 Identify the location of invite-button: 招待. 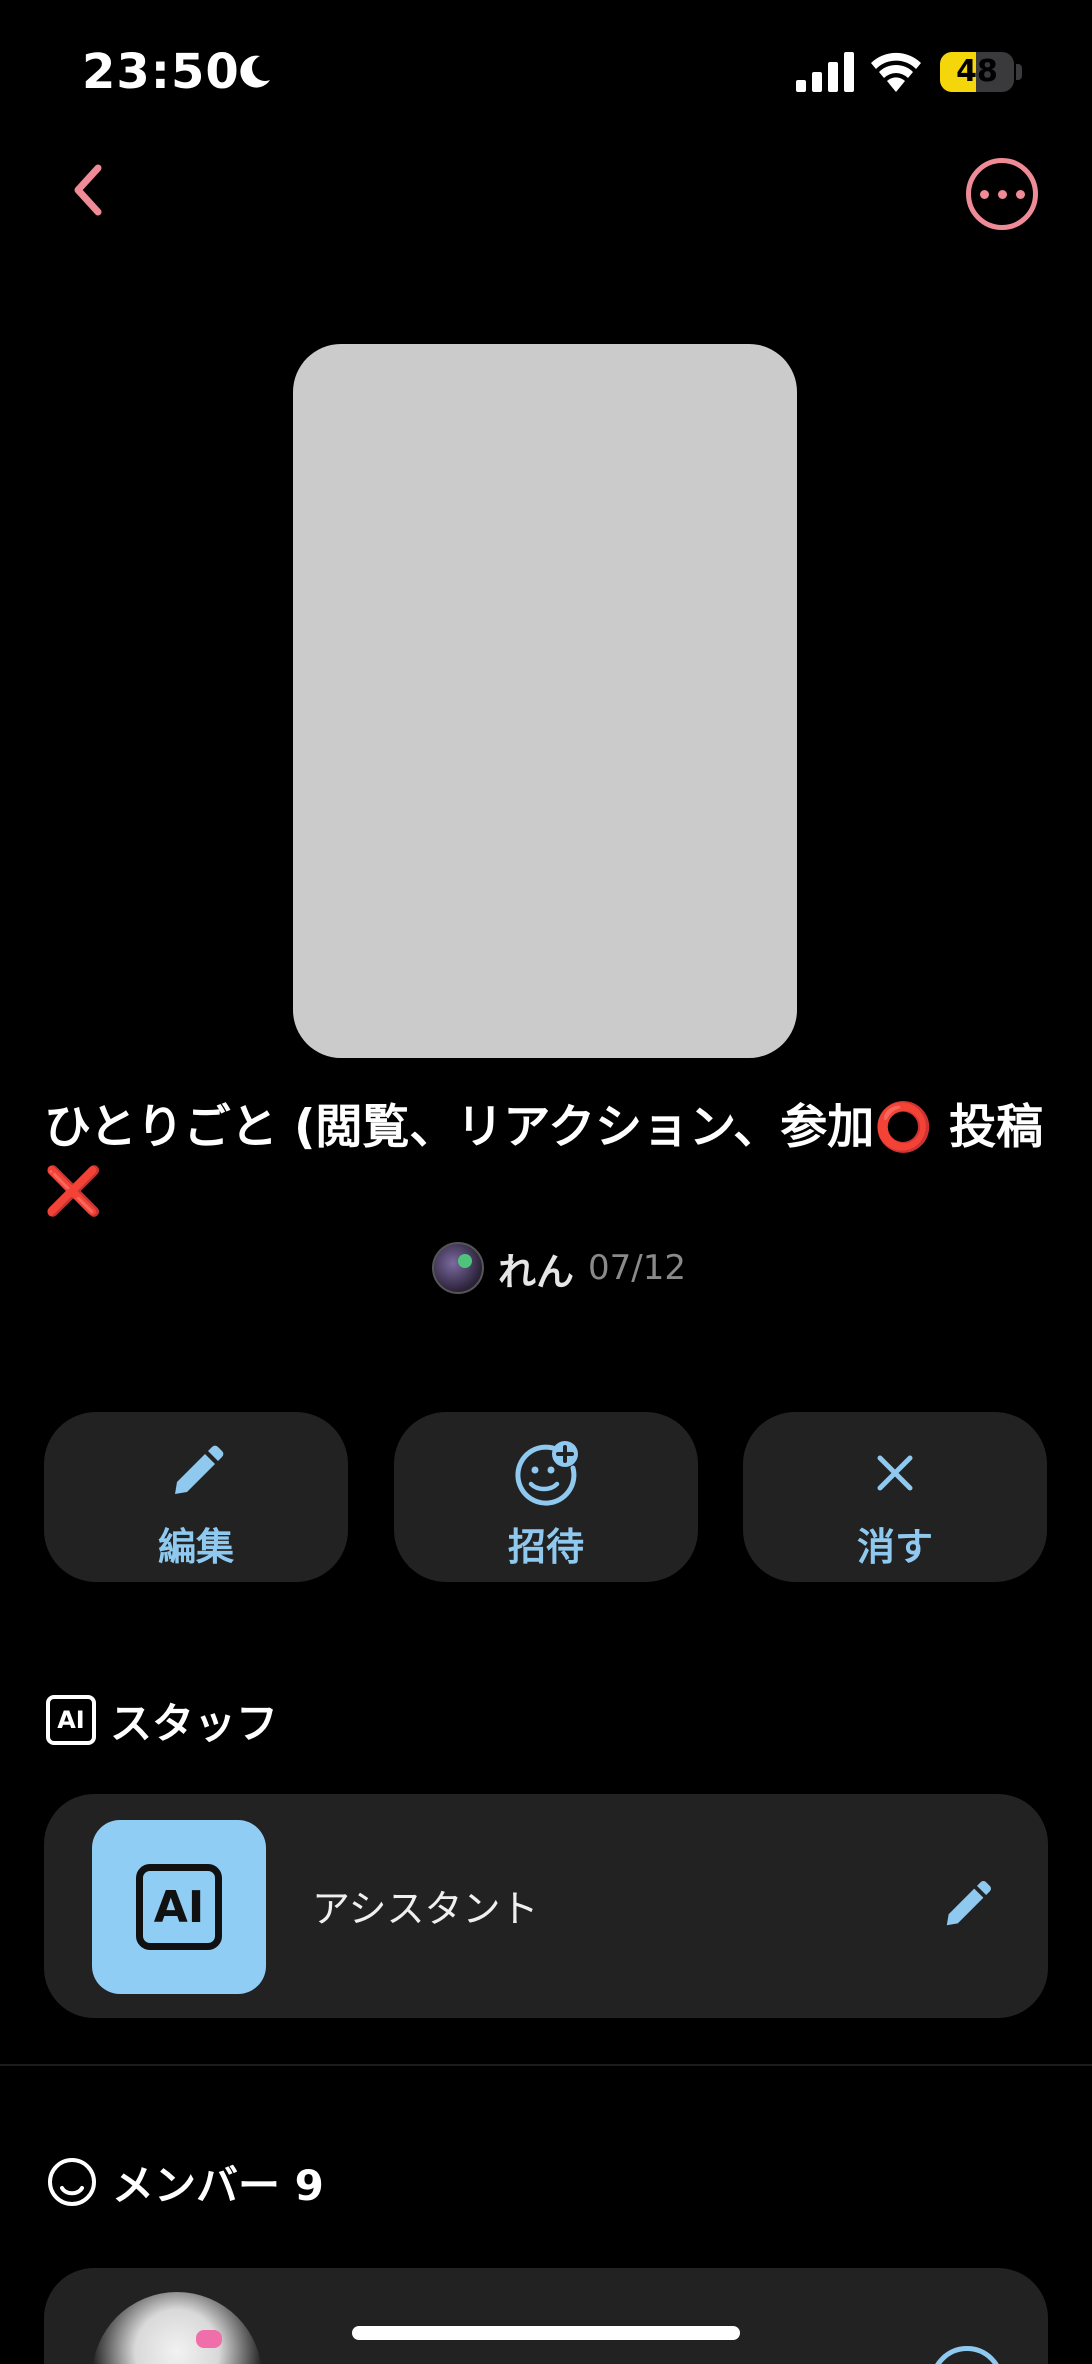
(546, 1497).